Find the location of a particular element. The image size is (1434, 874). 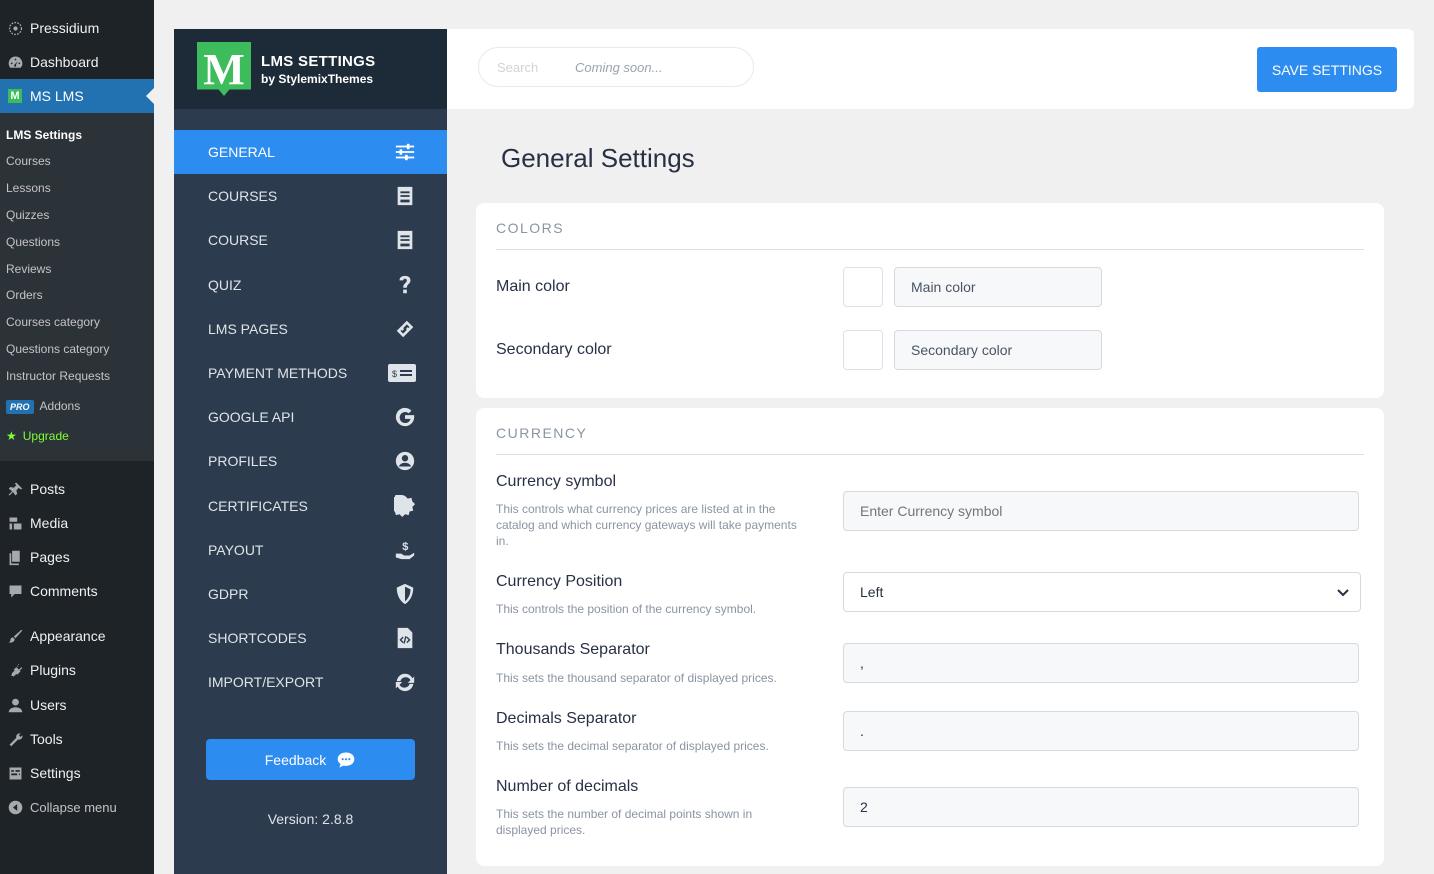

submenu-questions-category: Questions category is located at coordinates (57, 349).